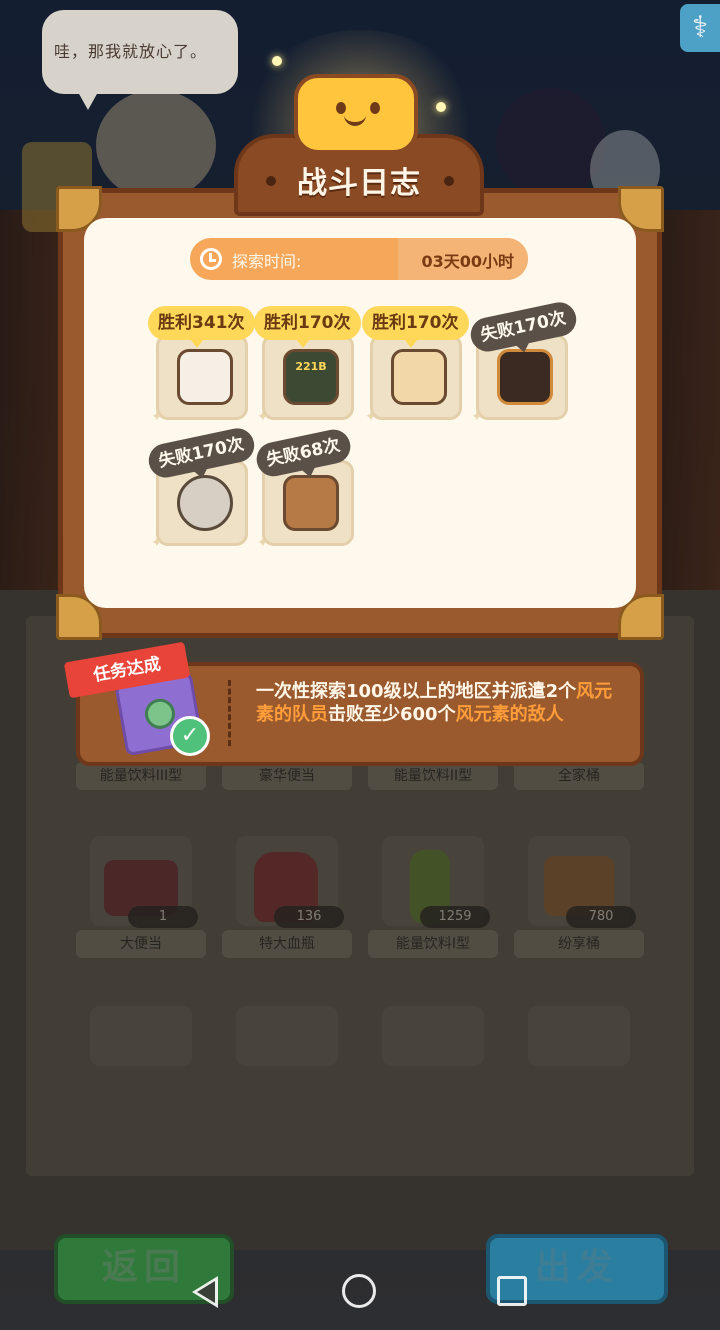 This screenshot has width=720, height=1330. I want to click on calico-cat-enemy-icon, so click(205, 377).